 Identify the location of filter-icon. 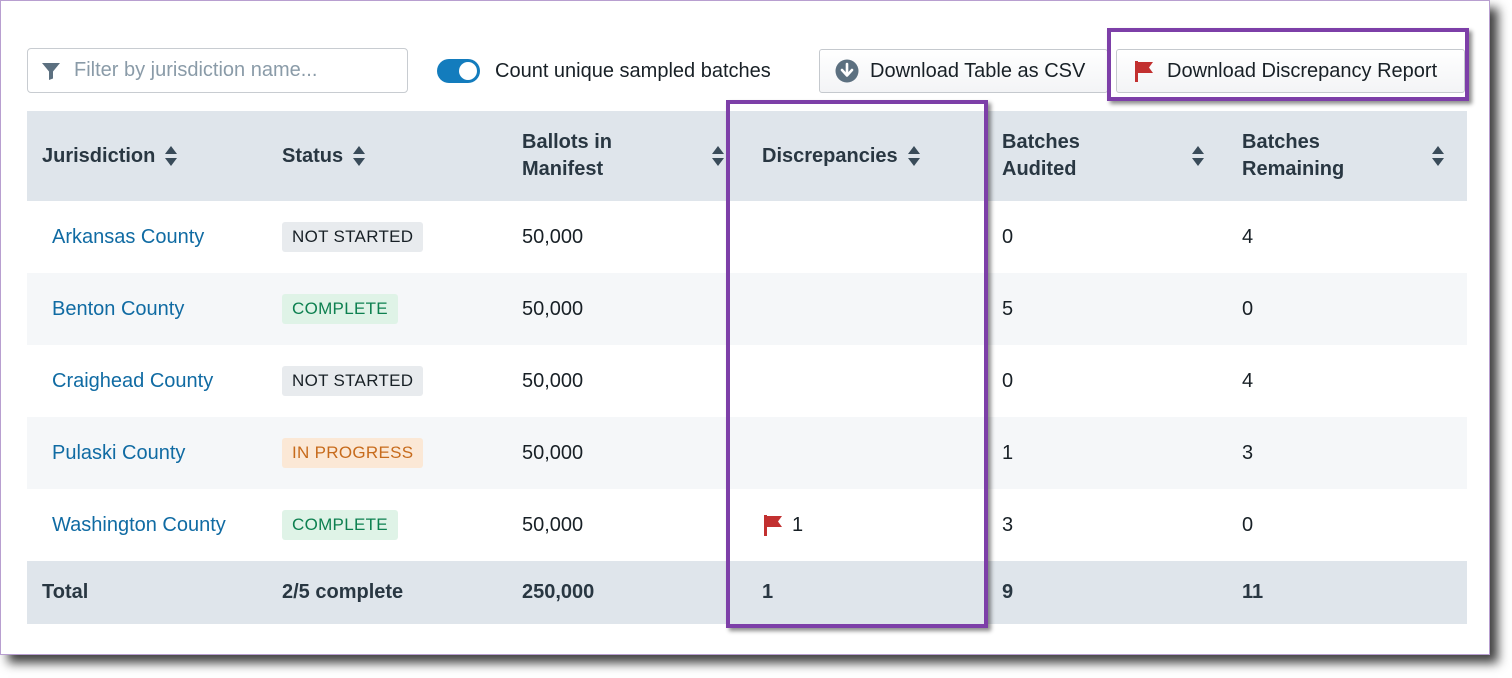
(51, 71).